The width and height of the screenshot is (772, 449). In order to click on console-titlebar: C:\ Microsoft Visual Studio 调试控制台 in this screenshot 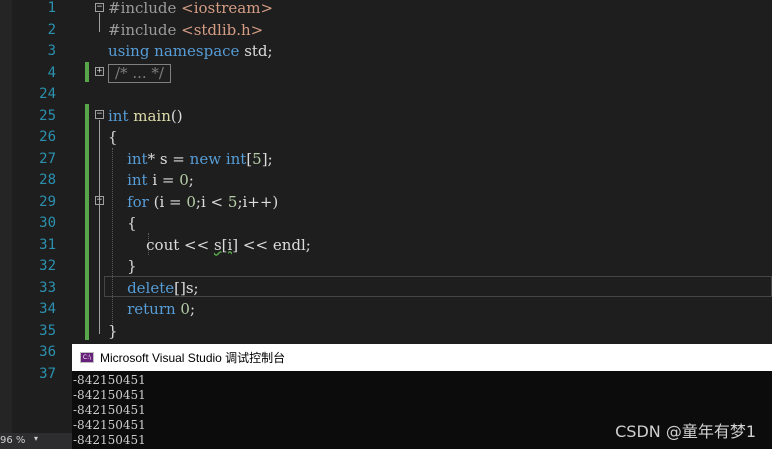, I will do `click(422, 357)`.